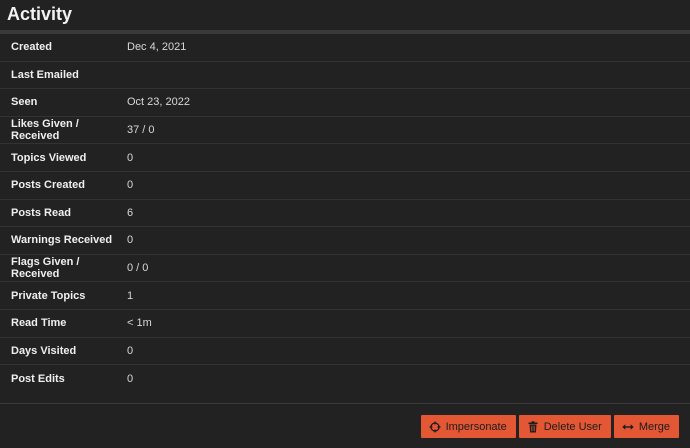  Describe the element at coordinates (48, 295) in the screenshot. I see `row-label: Private Topics` at that location.